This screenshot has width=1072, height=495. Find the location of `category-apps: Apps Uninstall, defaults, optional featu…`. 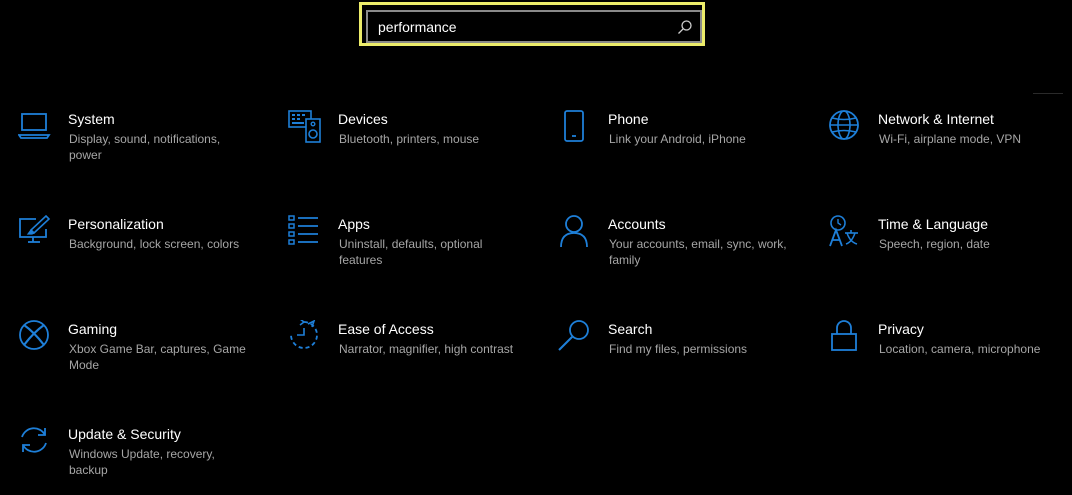

category-apps: Apps Uninstall, defaults, optional featu… is located at coordinates (408, 255).